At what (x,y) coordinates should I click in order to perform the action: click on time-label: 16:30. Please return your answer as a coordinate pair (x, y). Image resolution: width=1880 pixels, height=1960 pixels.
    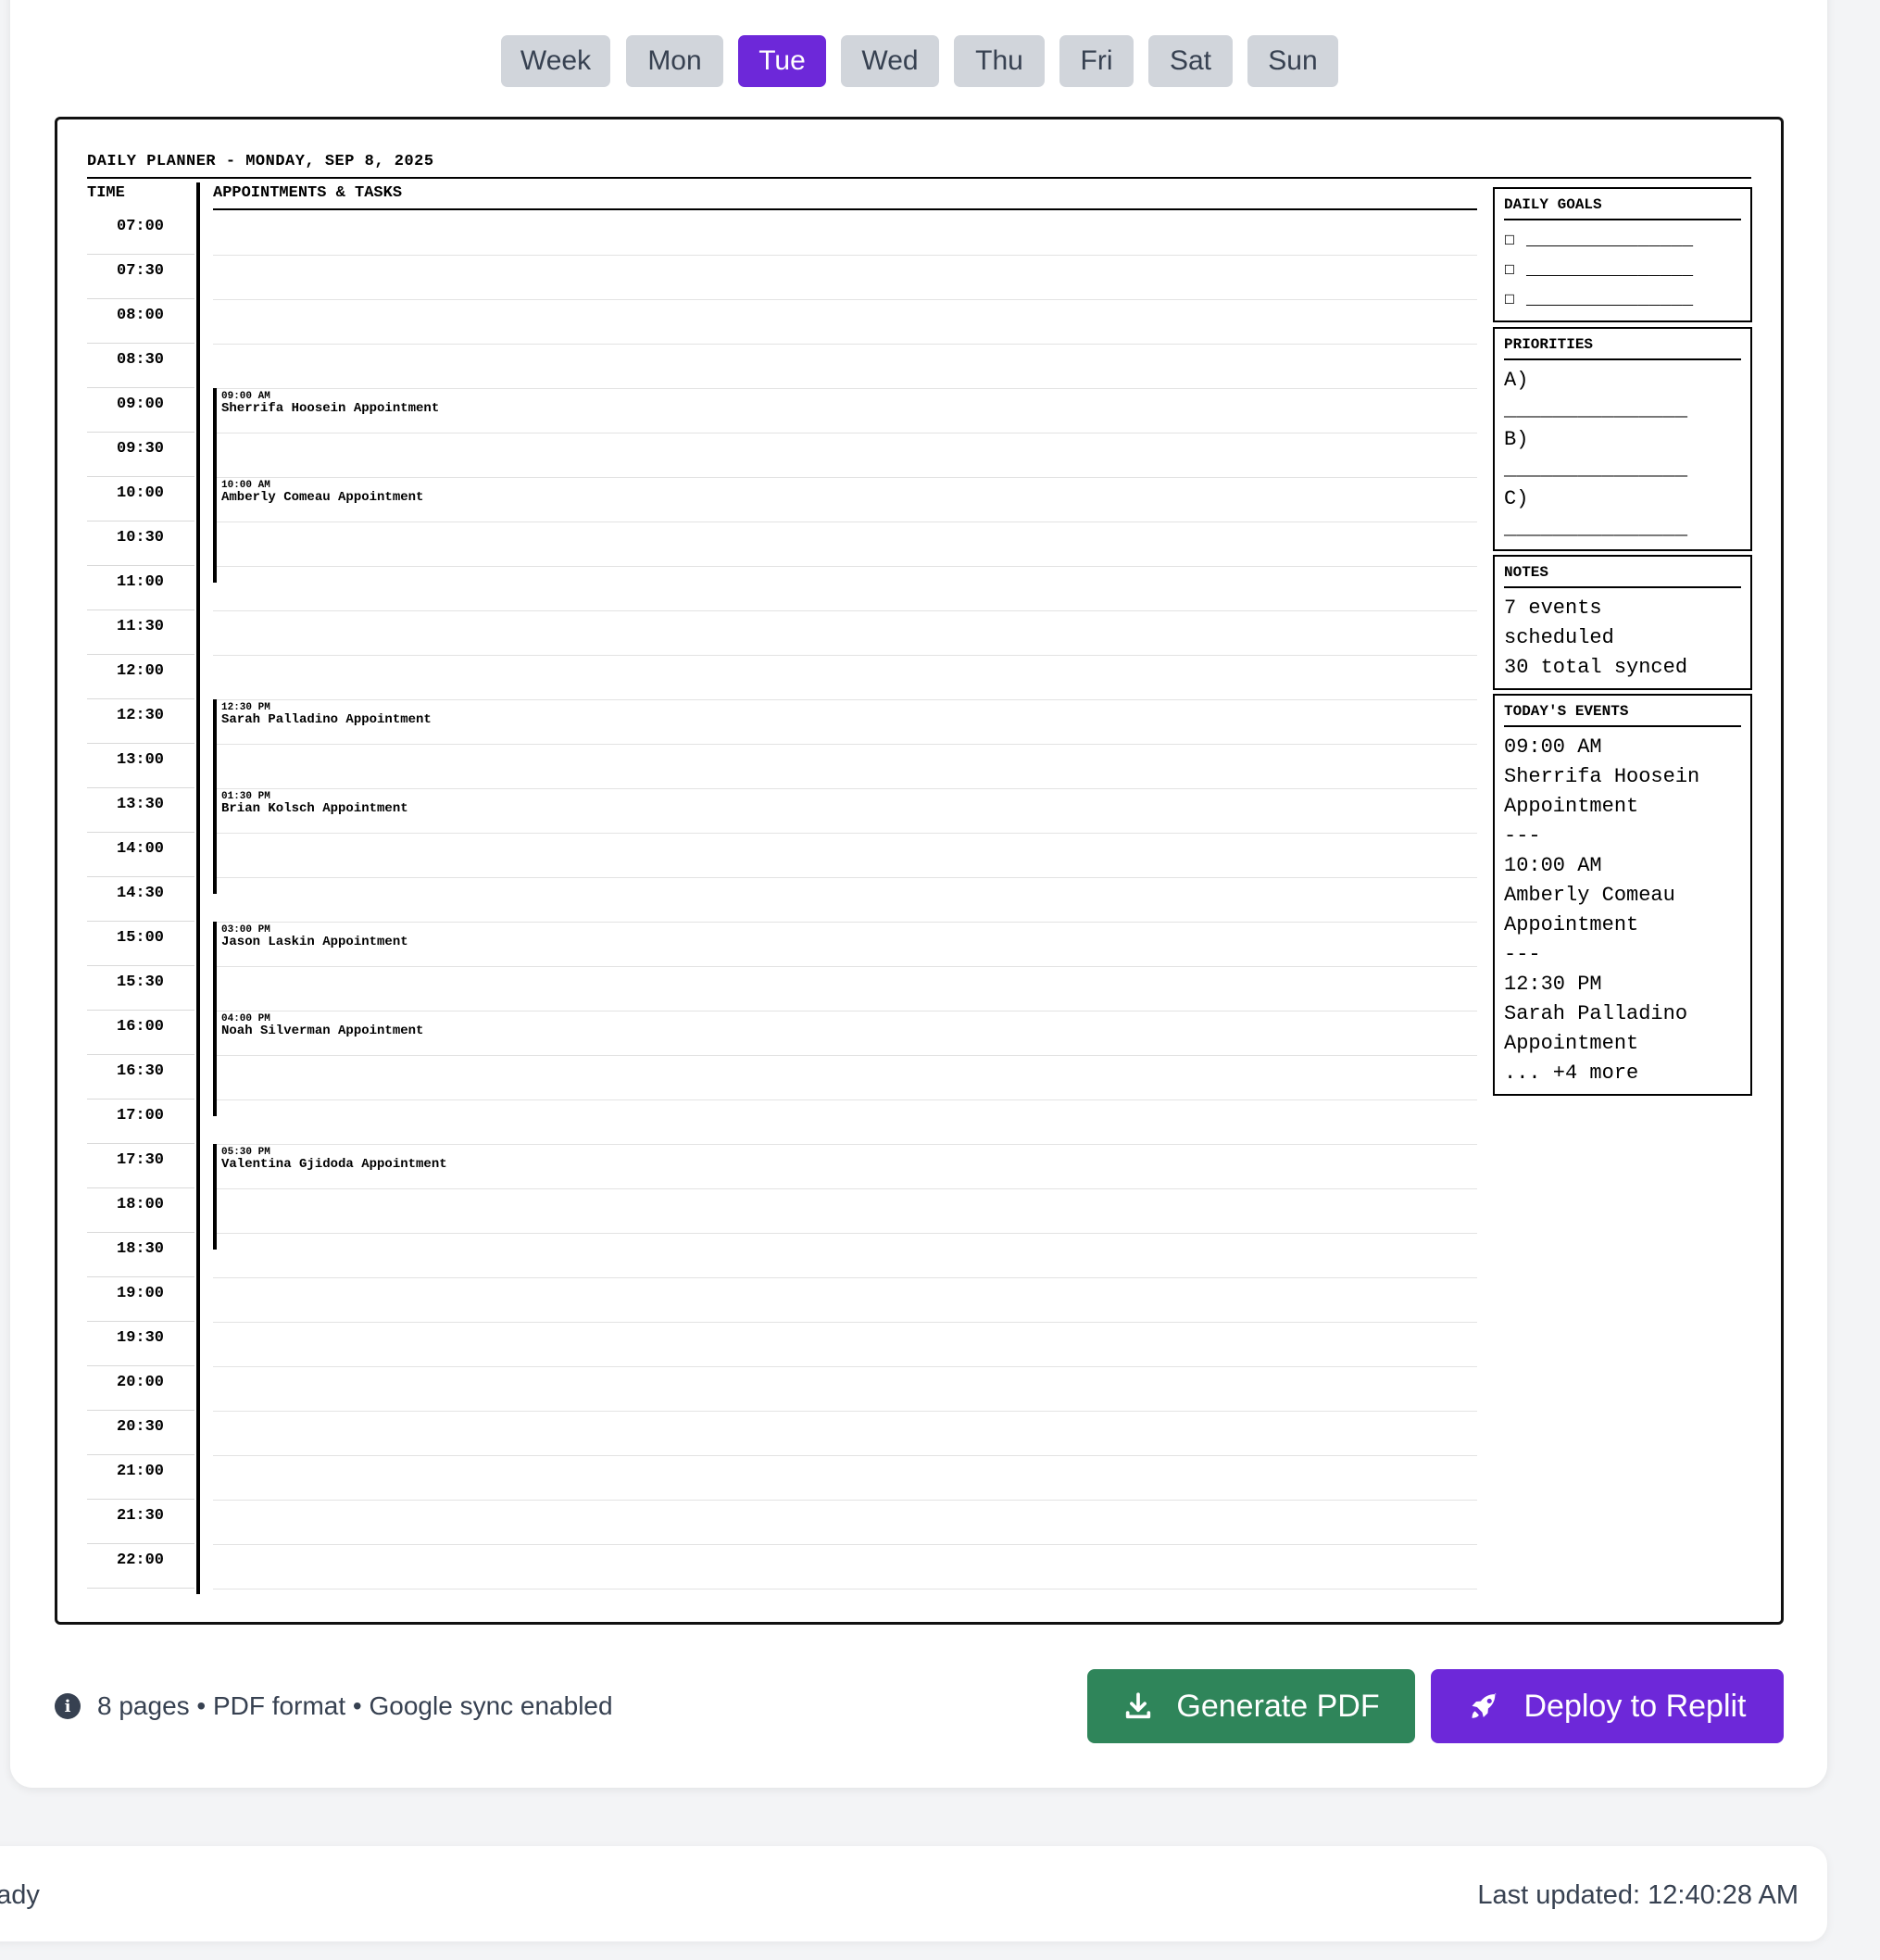
    Looking at the image, I should click on (141, 1071).